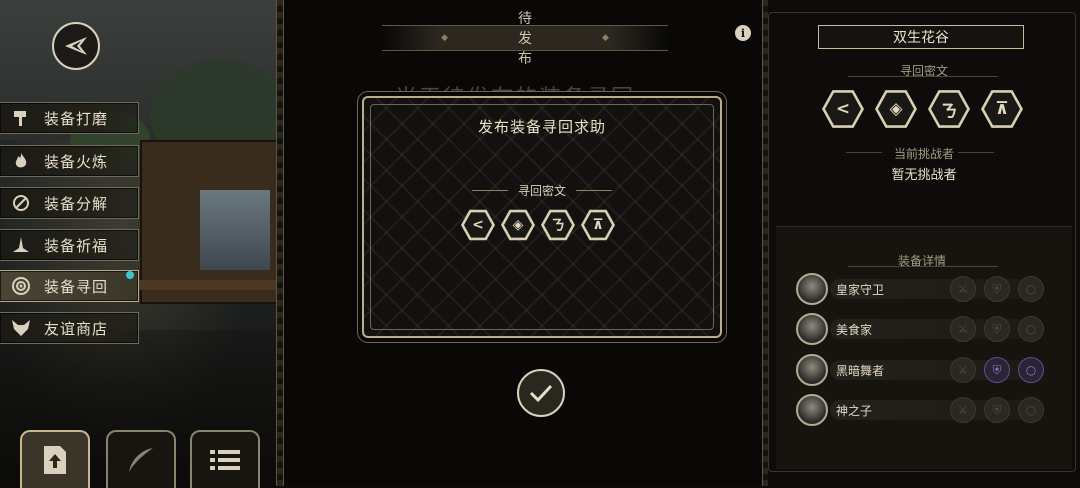  I want to click on upload-icon, so click(55, 460).